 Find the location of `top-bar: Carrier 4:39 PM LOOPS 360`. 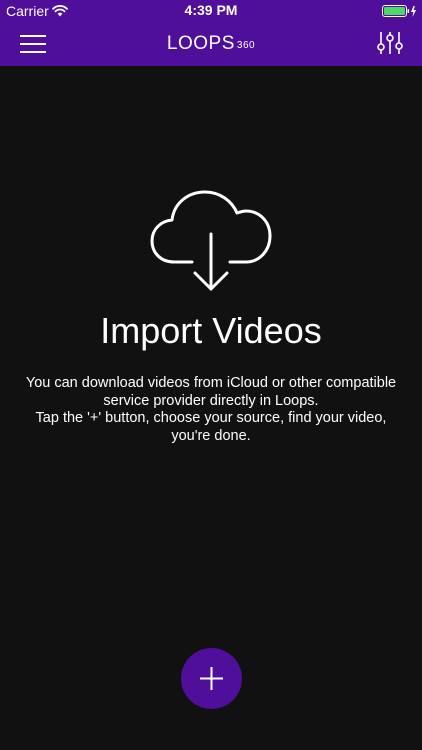

top-bar: Carrier 4:39 PM LOOPS 360 is located at coordinates (211, 33).